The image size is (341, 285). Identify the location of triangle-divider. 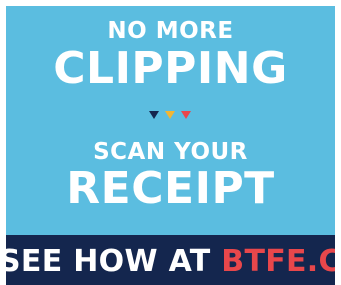
(170, 112).